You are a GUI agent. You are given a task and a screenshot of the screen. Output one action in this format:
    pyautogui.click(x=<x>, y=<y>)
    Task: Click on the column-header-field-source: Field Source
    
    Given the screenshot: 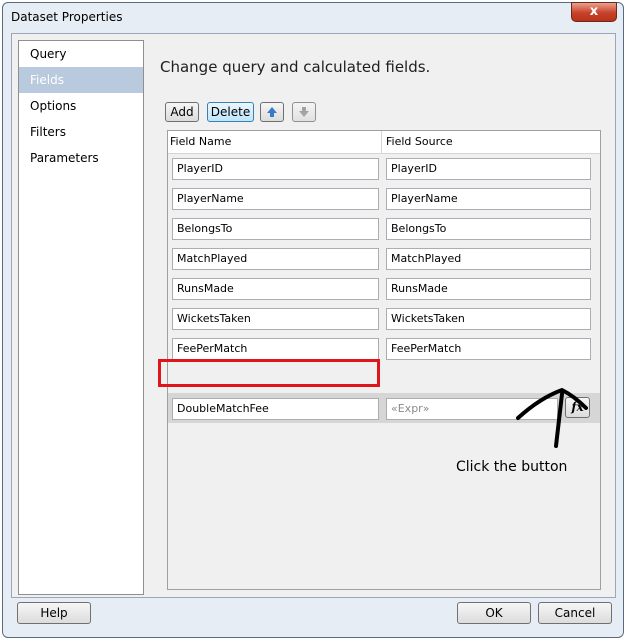 What is the action you would take?
    pyautogui.click(x=419, y=141)
    